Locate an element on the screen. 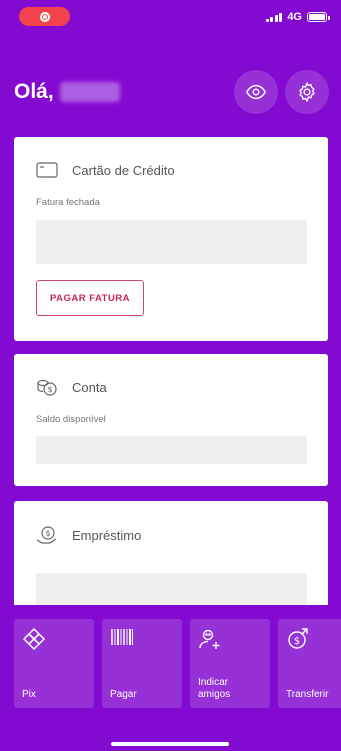 The width and height of the screenshot is (341, 751). account-title: Conta is located at coordinates (89, 387).